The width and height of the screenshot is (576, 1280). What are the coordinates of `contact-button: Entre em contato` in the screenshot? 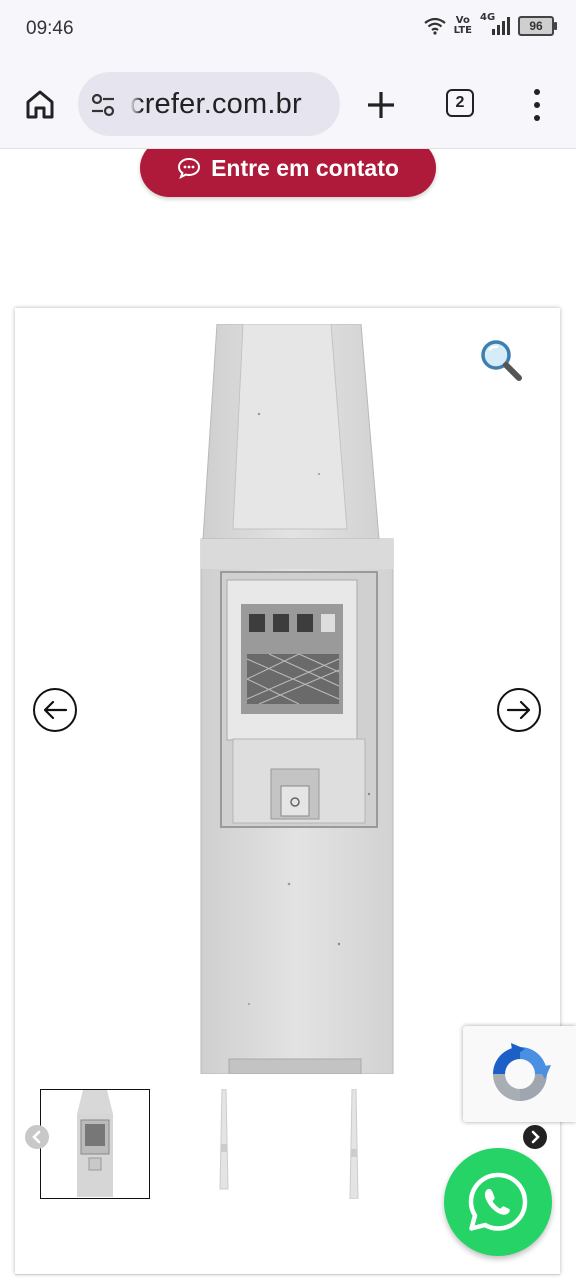 It's located at (288, 173).